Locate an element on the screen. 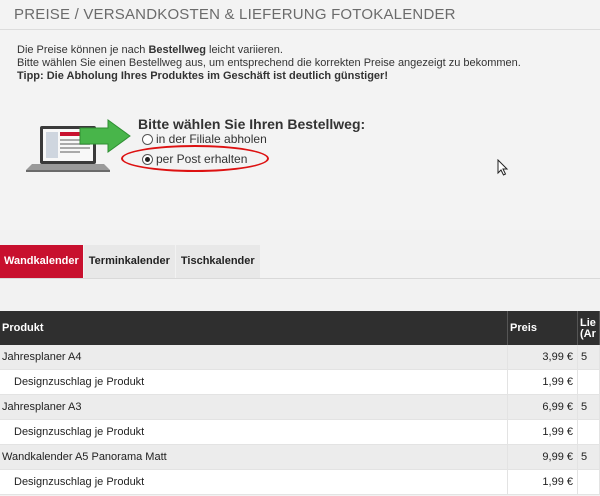  table-row: Jahresplaner A4 3,99 € 5 is located at coordinates (300, 357).